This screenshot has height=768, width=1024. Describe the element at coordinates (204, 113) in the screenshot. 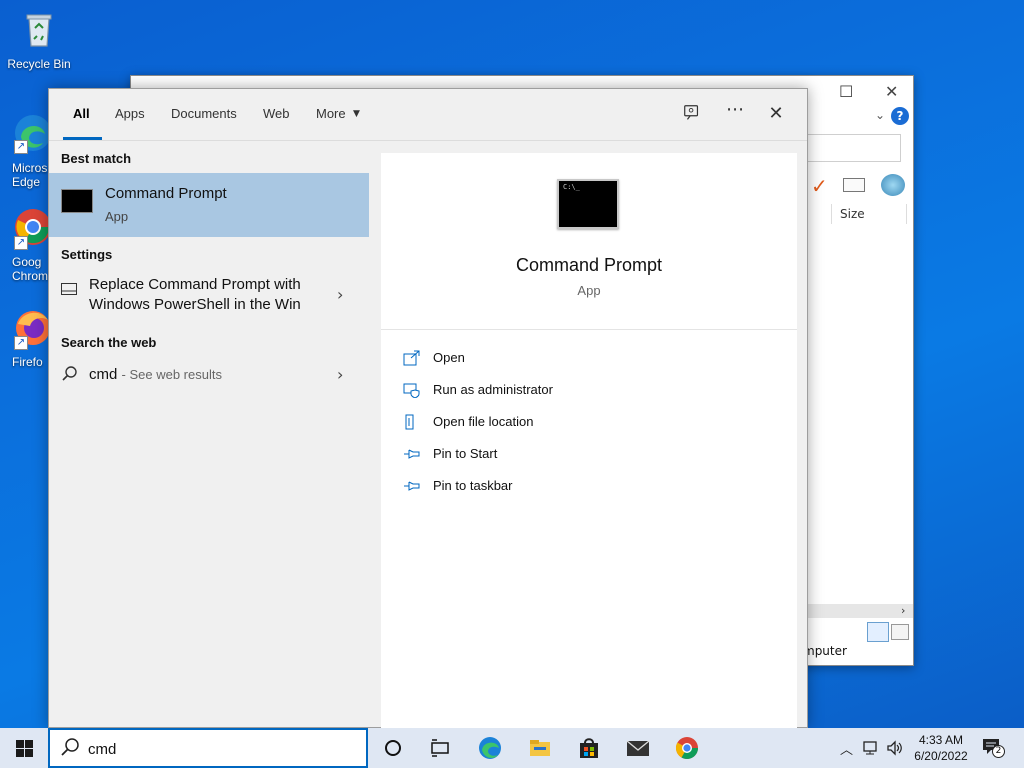

I see `tab-documents: Documents` at that location.